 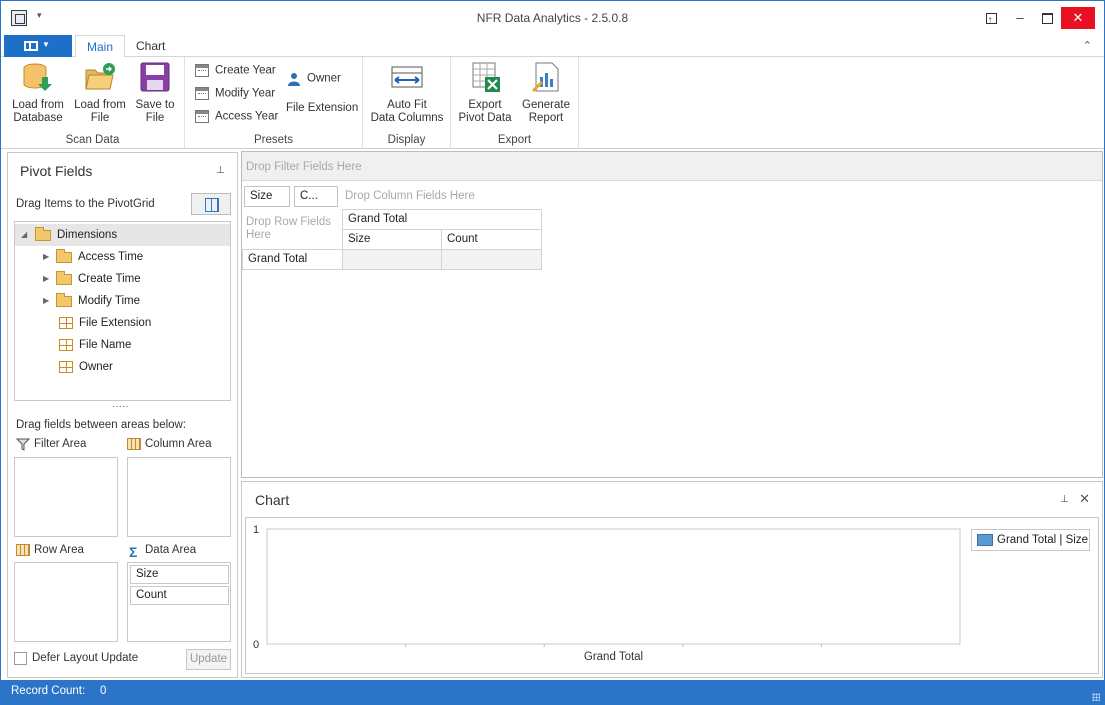 I want to click on create-year-button: Create Year, so click(x=235, y=70).